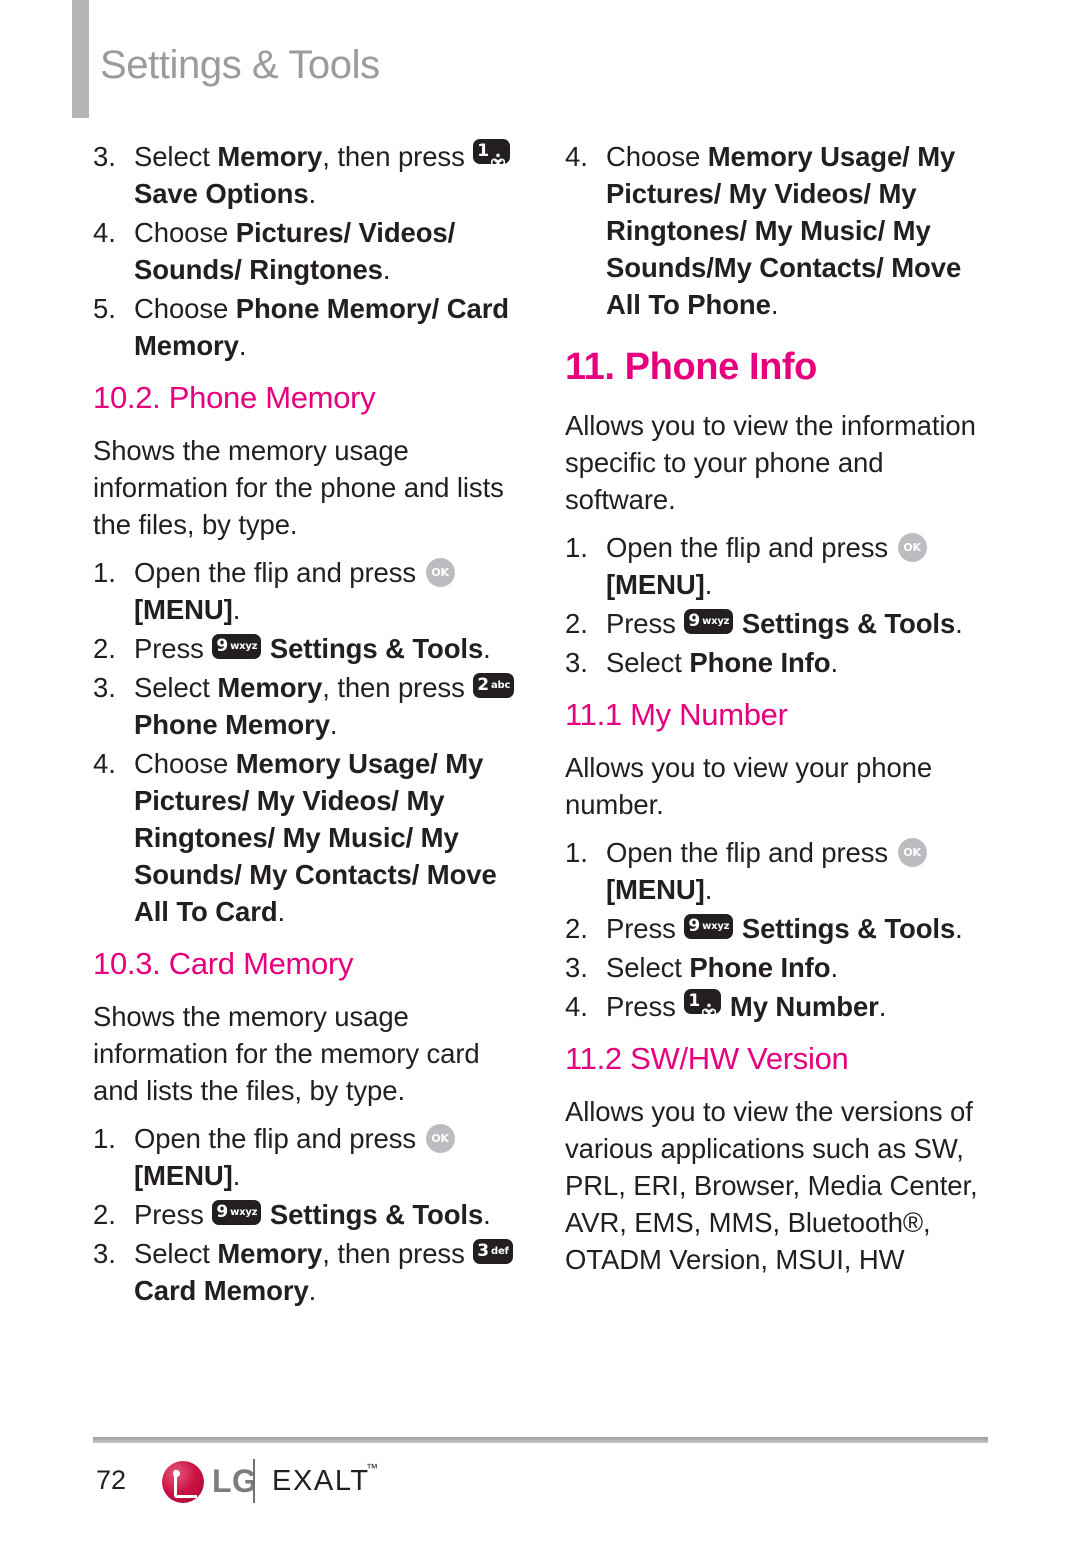 The height and width of the screenshot is (1551, 1080). What do you see at coordinates (240, 65) in the screenshot?
I see `page-title: Settings & Tools` at bounding box center [240, 65].